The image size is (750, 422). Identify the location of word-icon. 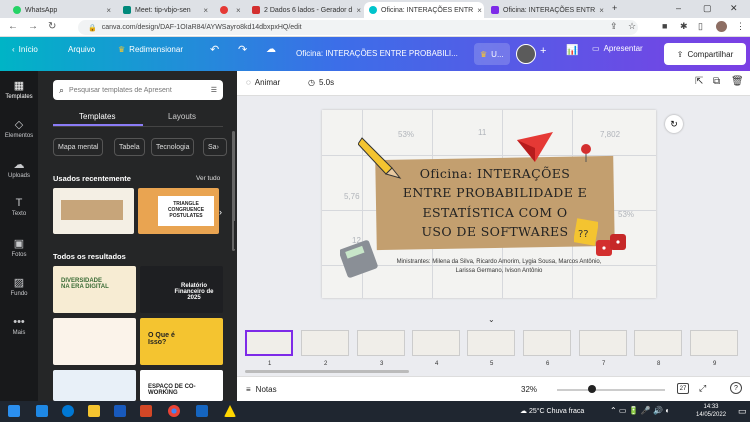
(120, 411).